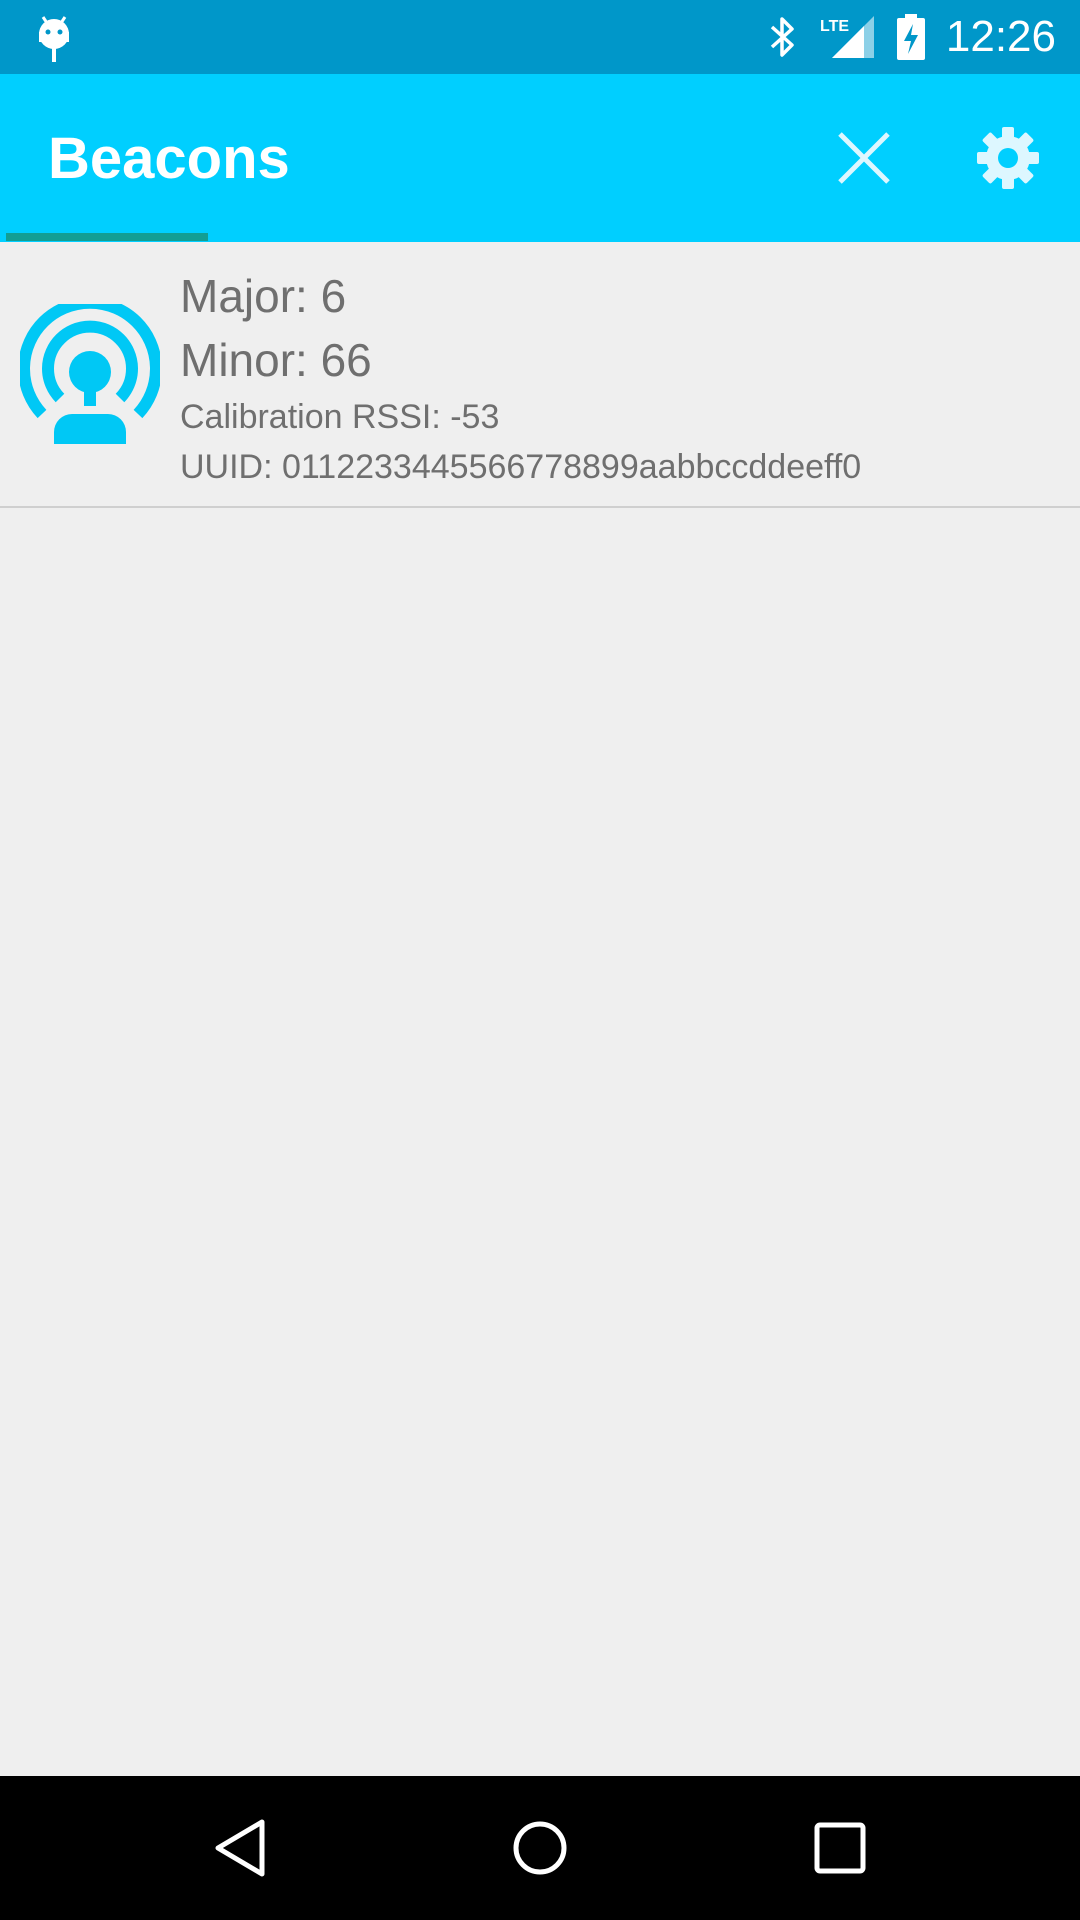 The image size is (1080, 1920). What do you see at coordinates (521, 467) in the screenshot?
I see `beacon-uuid: UUID: 0112233445566778899aabbccddeeff0` at bounding box center [521, 467].